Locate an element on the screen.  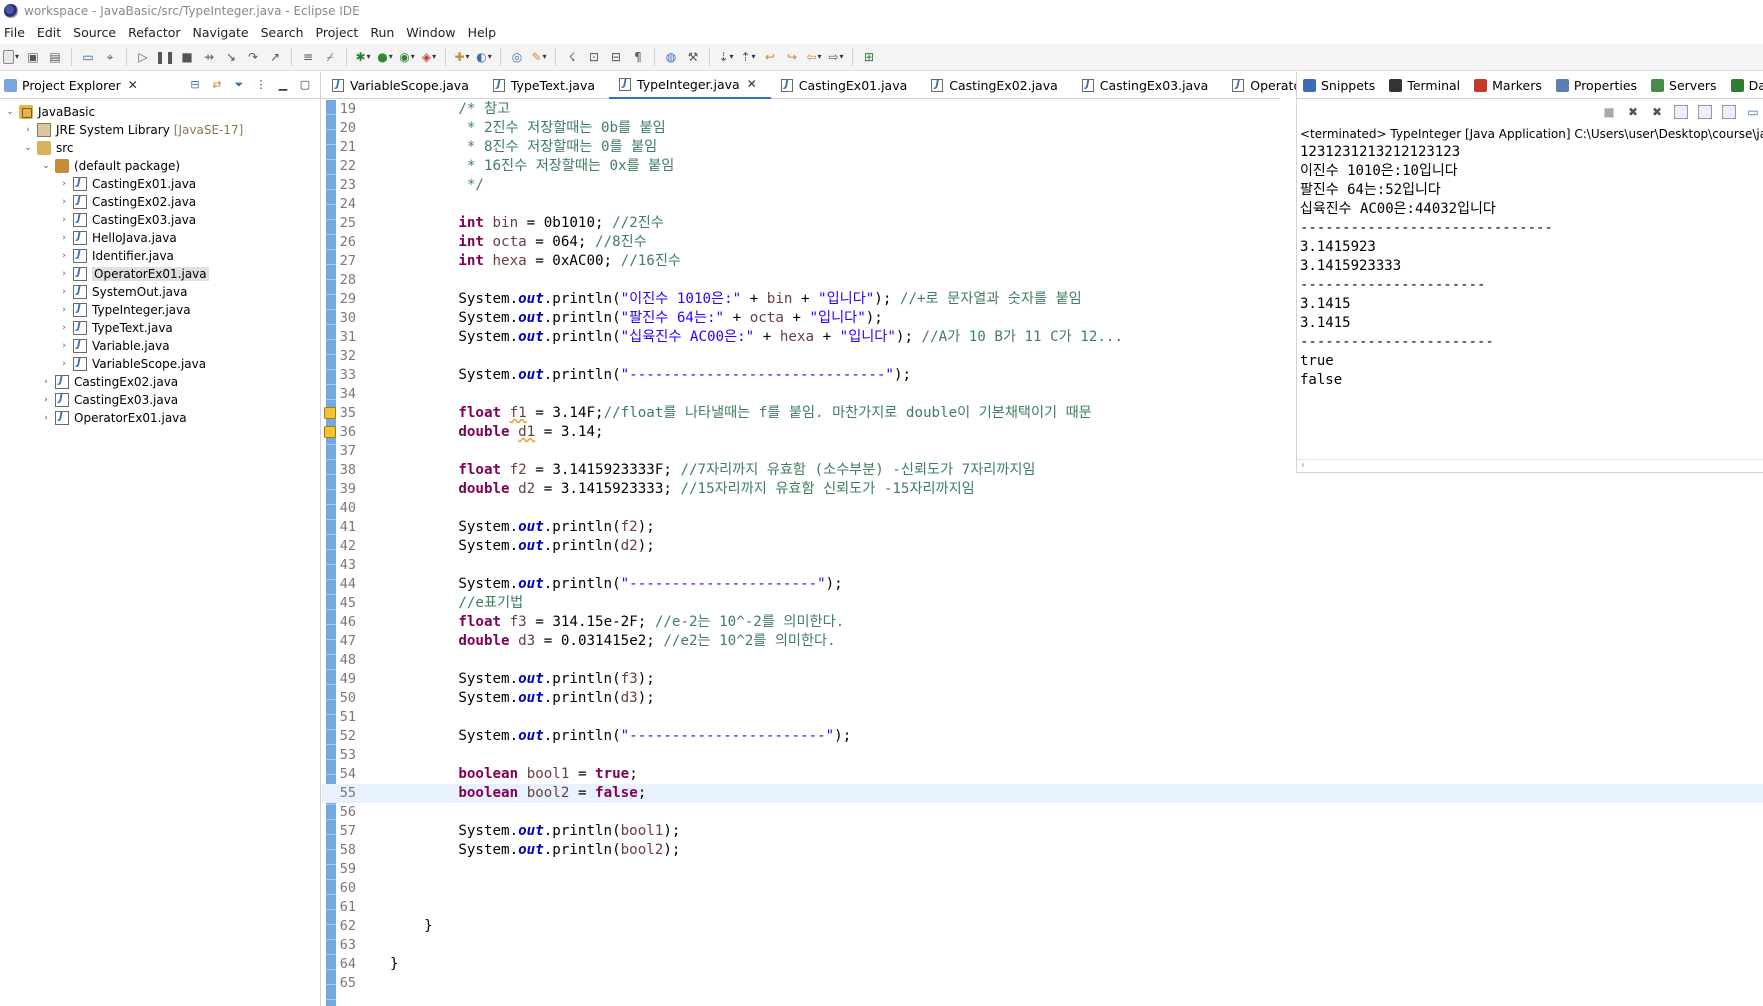
code-line: 56 is located at coordinates (801, 812).